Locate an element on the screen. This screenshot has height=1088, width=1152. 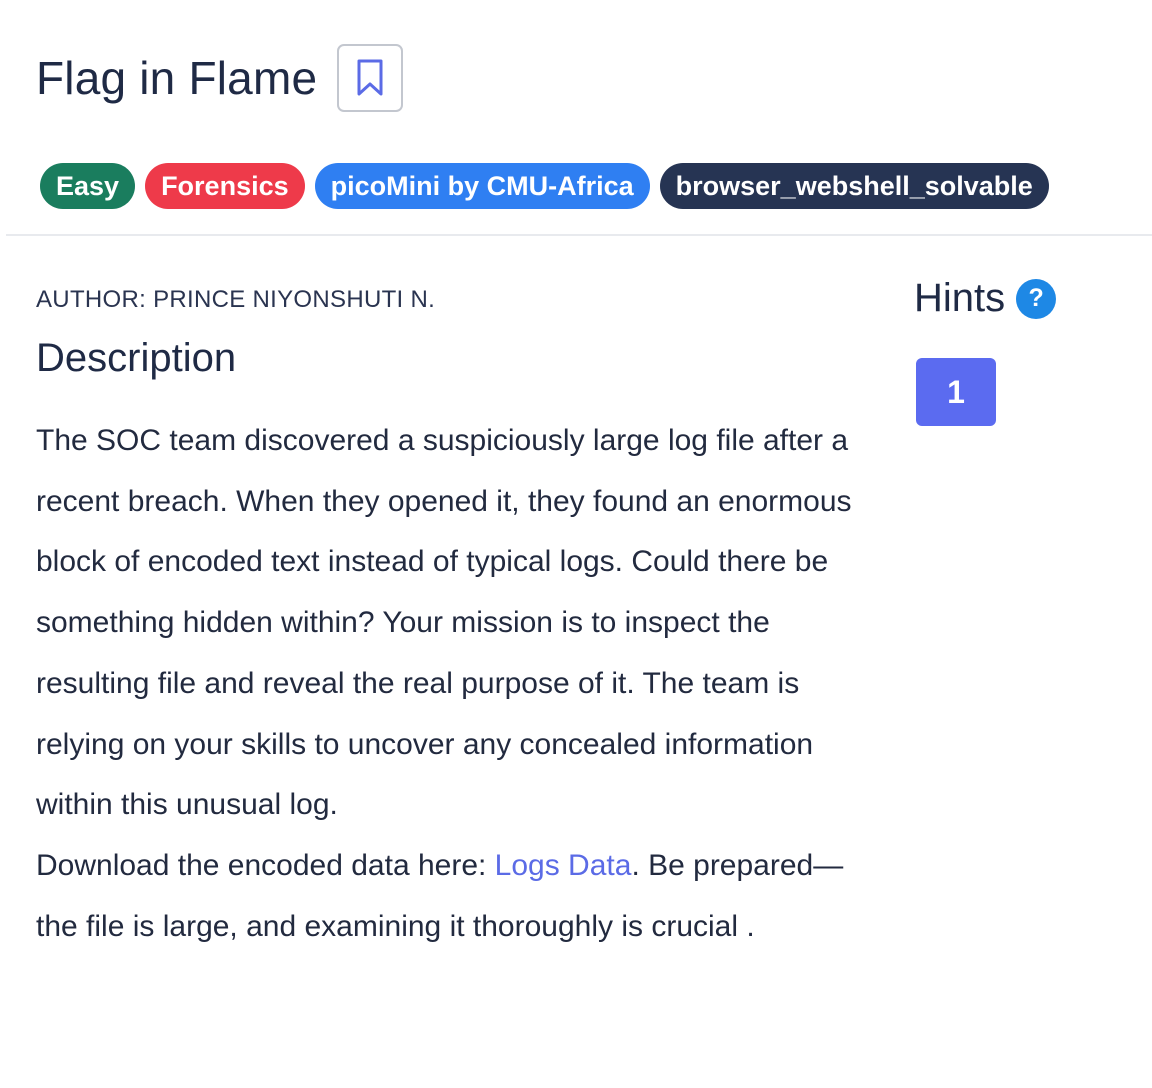
hint-button-1: 1 is located at coordinates (956, 392).